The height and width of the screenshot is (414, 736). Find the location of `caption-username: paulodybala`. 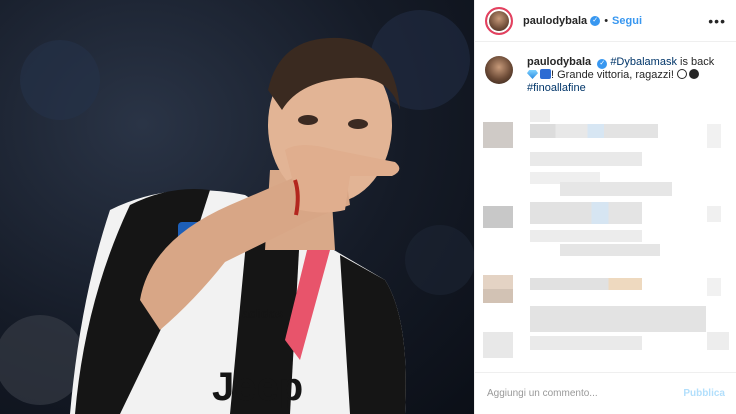

caption-username: paulodybala is located at coordinates (559, 62).